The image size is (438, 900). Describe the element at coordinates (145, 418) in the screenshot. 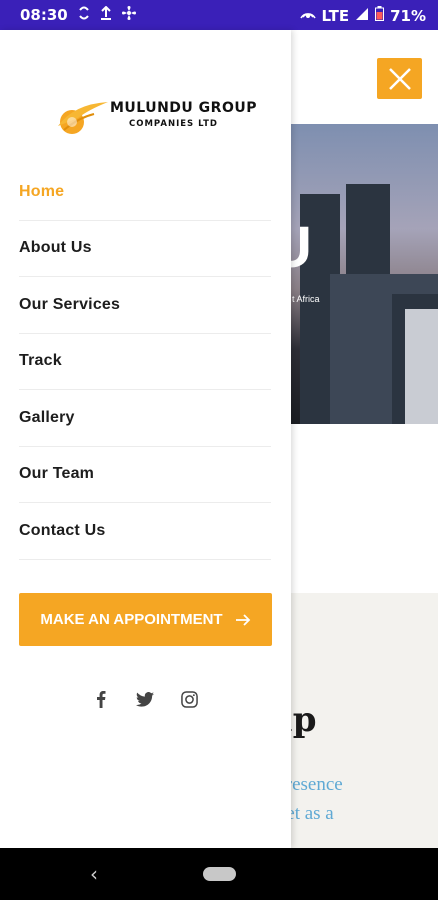

I see `menu-item-gallery: Gallery` at that location.